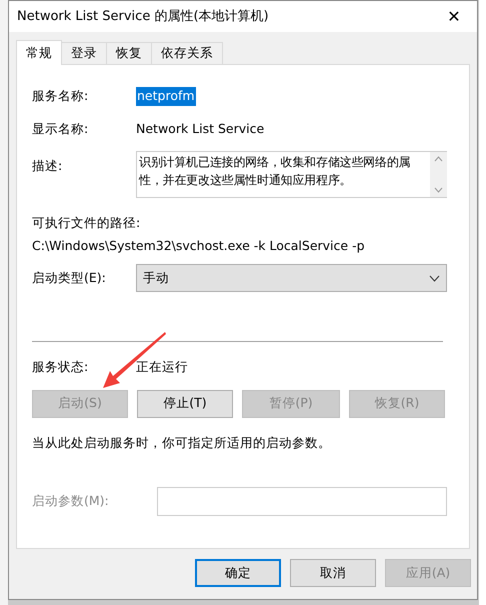  Describe the element at coordinates (238, 573) in the screenshot. I see `dialog-button: 确定` at that location.